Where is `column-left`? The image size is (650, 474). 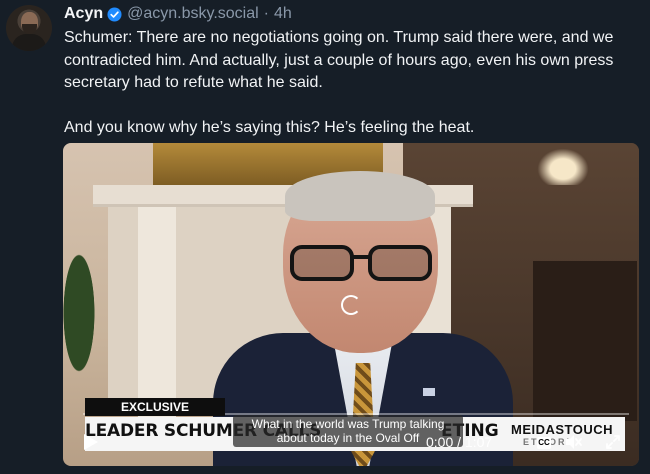 column-left is located at coordinates (157, 312).